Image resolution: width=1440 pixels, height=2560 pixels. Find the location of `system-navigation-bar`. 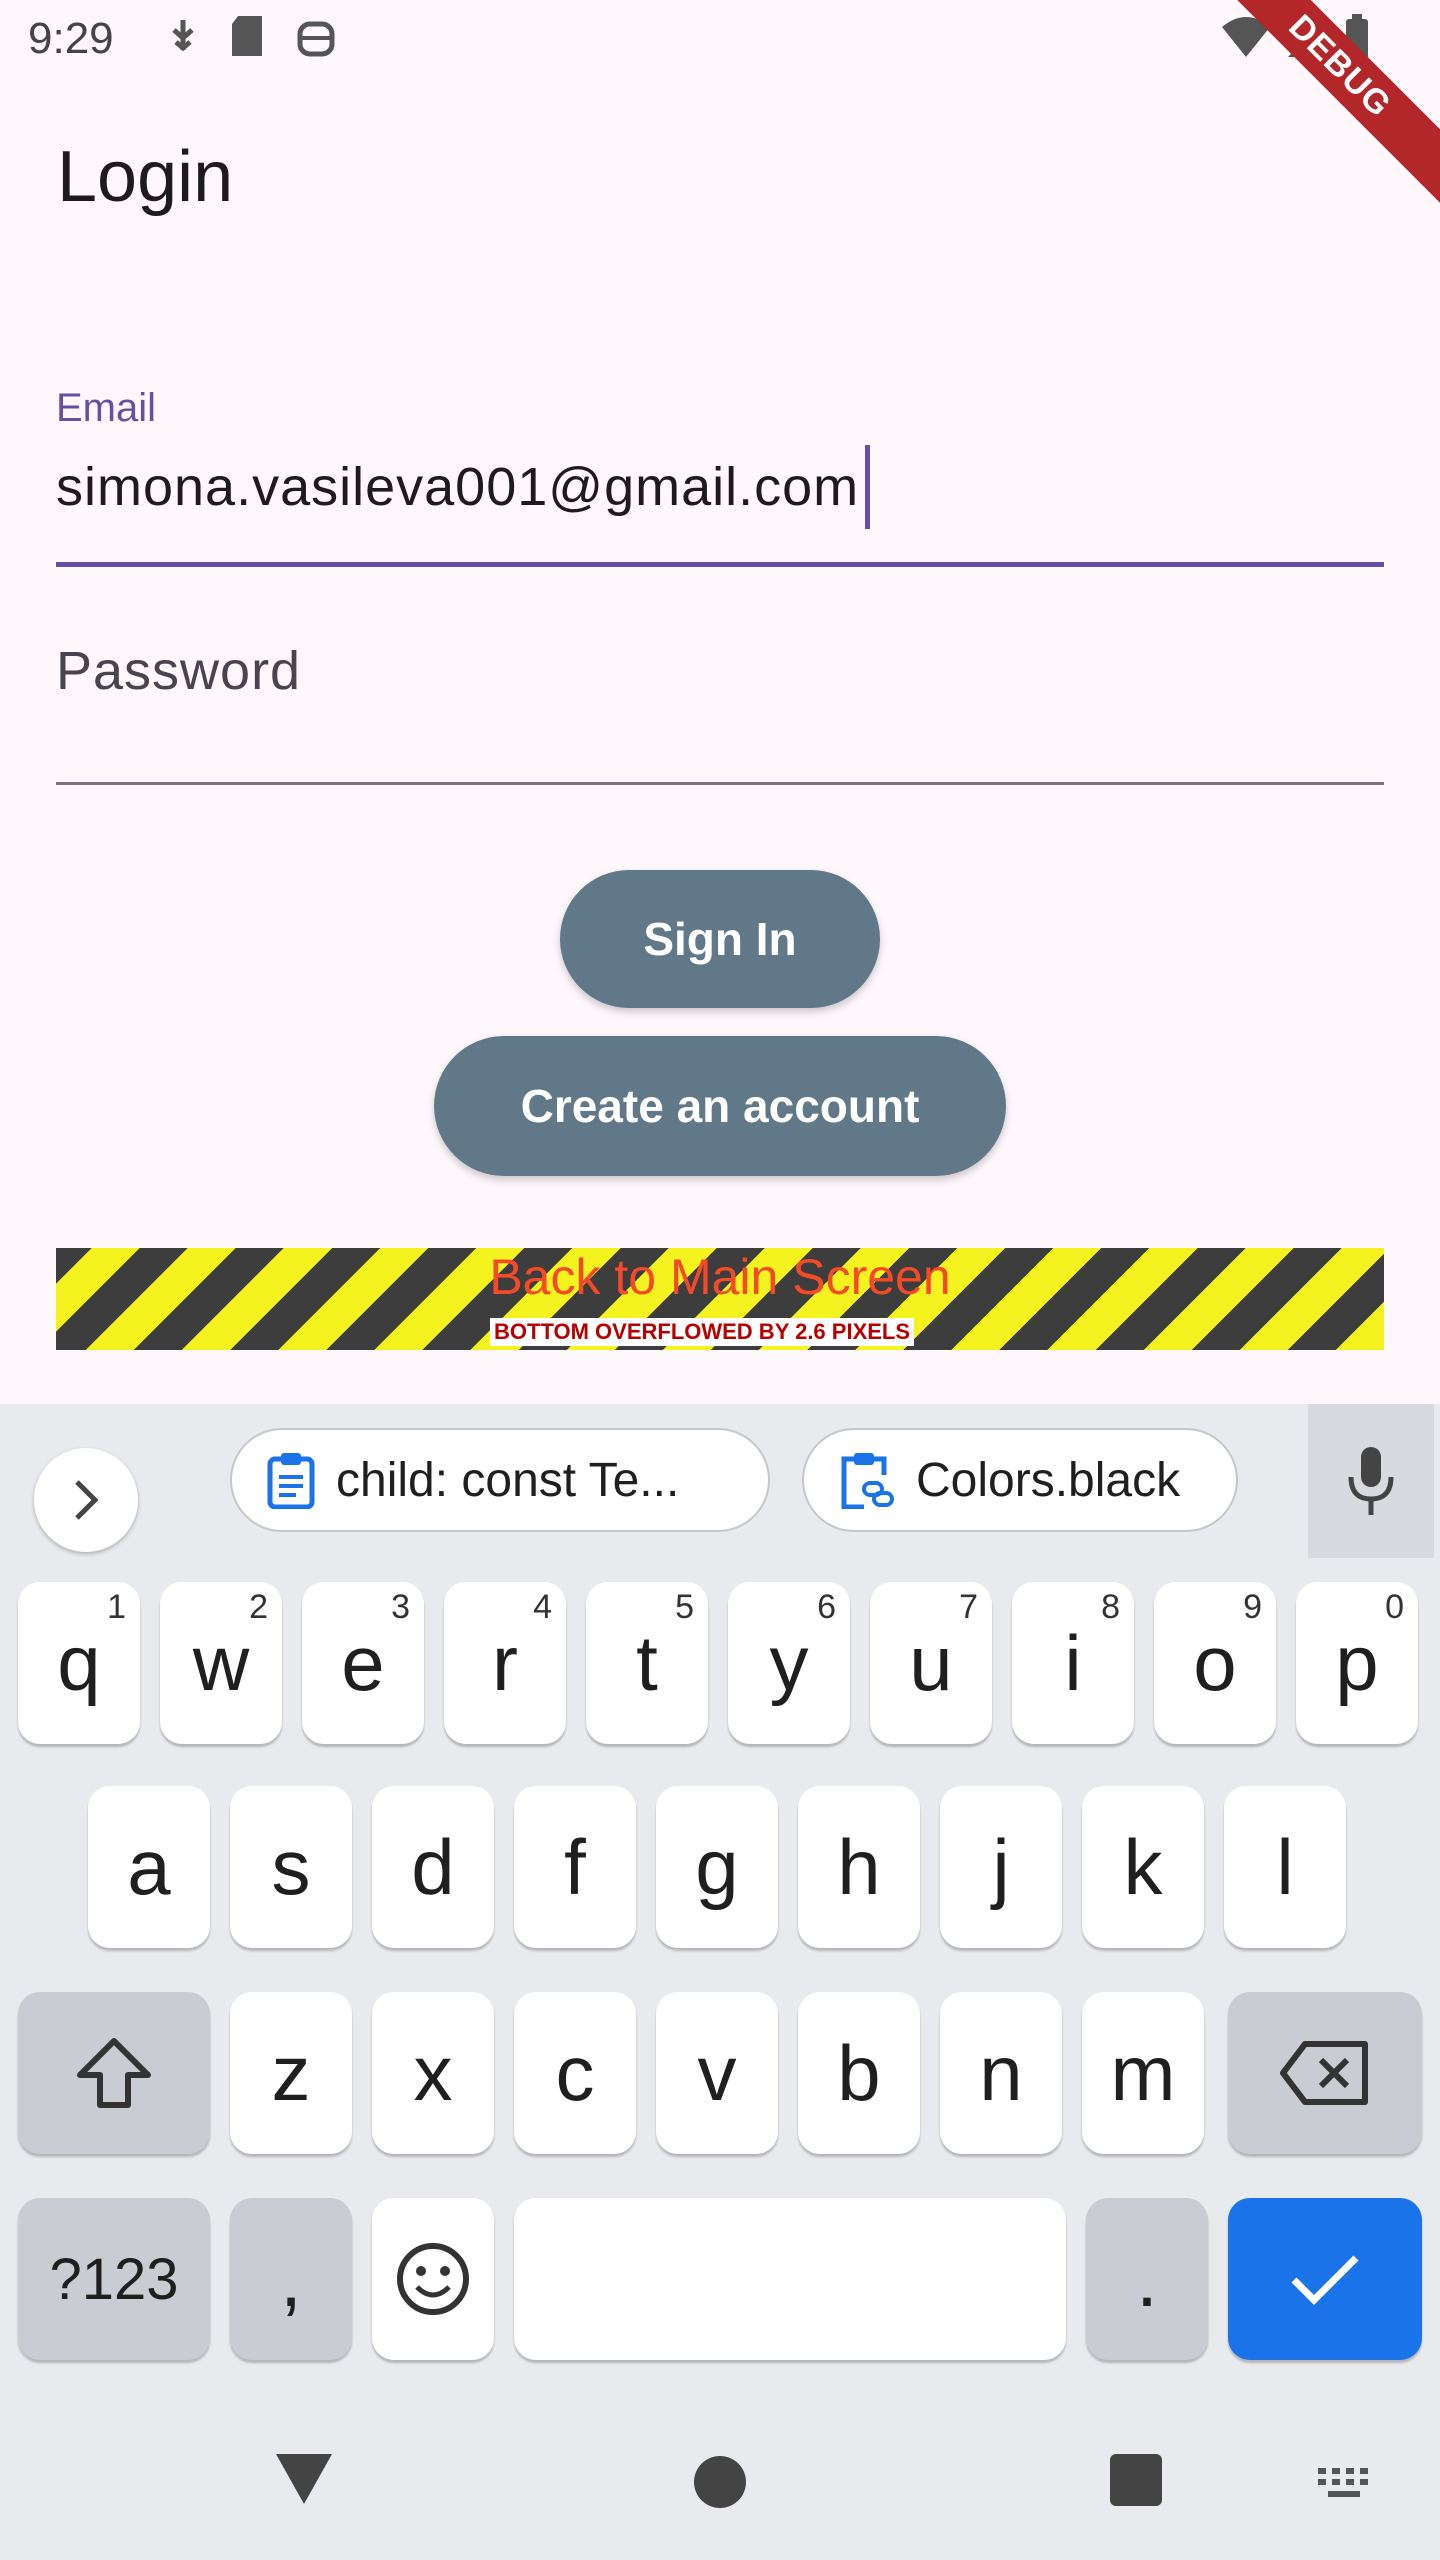

system-navigation-bar is located at coordinates (720, 2482).